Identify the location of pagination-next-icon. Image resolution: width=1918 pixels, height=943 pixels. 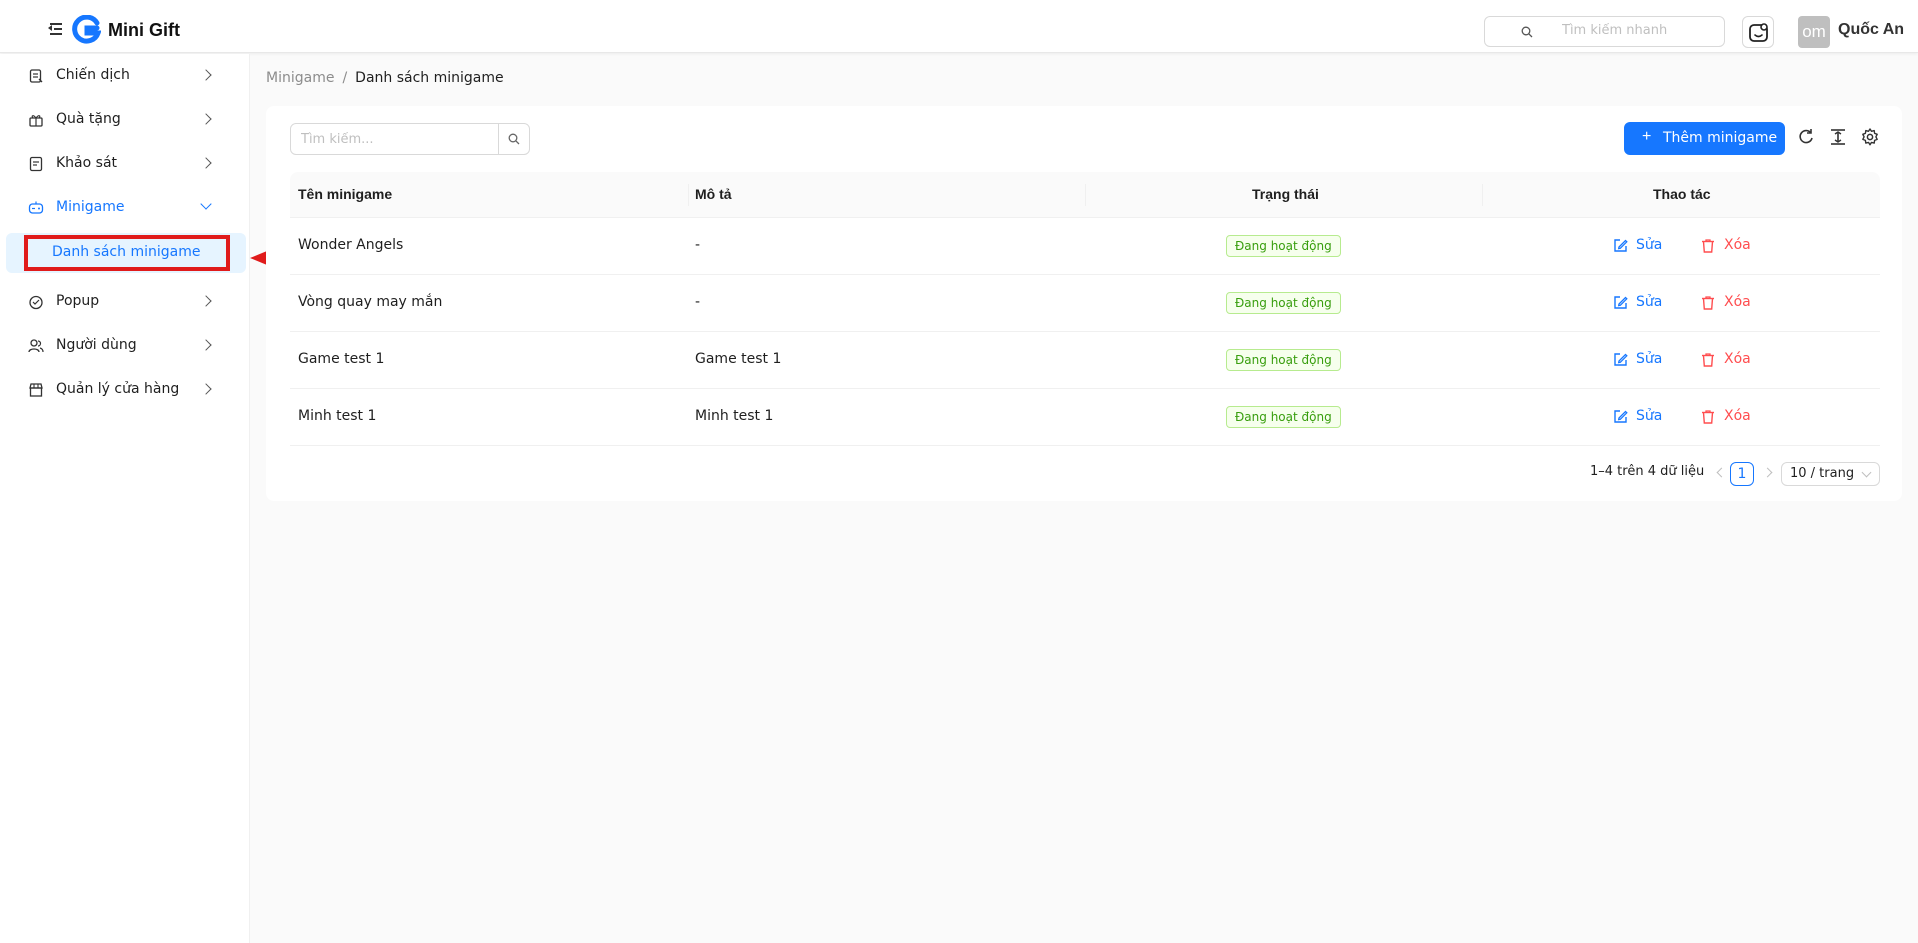
(1767, 472).